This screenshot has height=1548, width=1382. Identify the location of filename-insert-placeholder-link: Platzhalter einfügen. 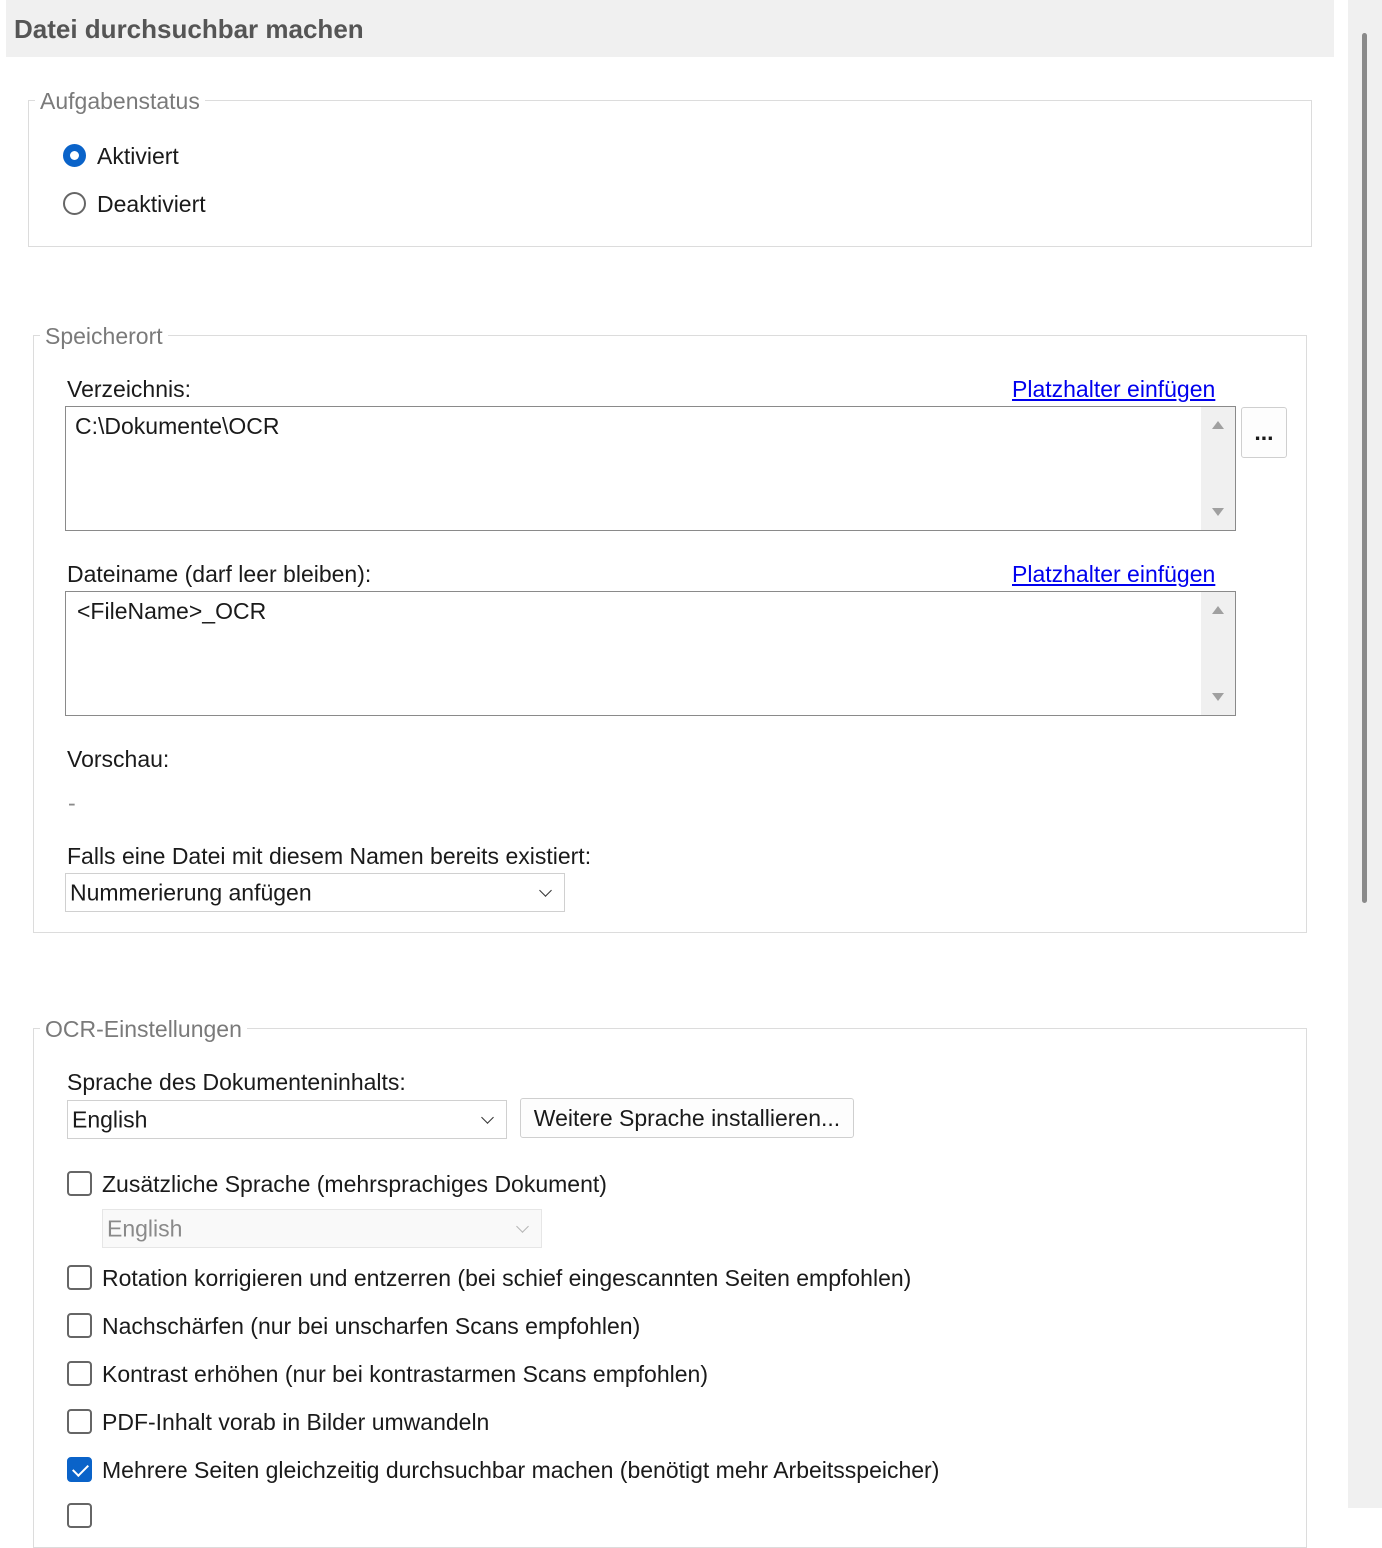
(1113, 574).